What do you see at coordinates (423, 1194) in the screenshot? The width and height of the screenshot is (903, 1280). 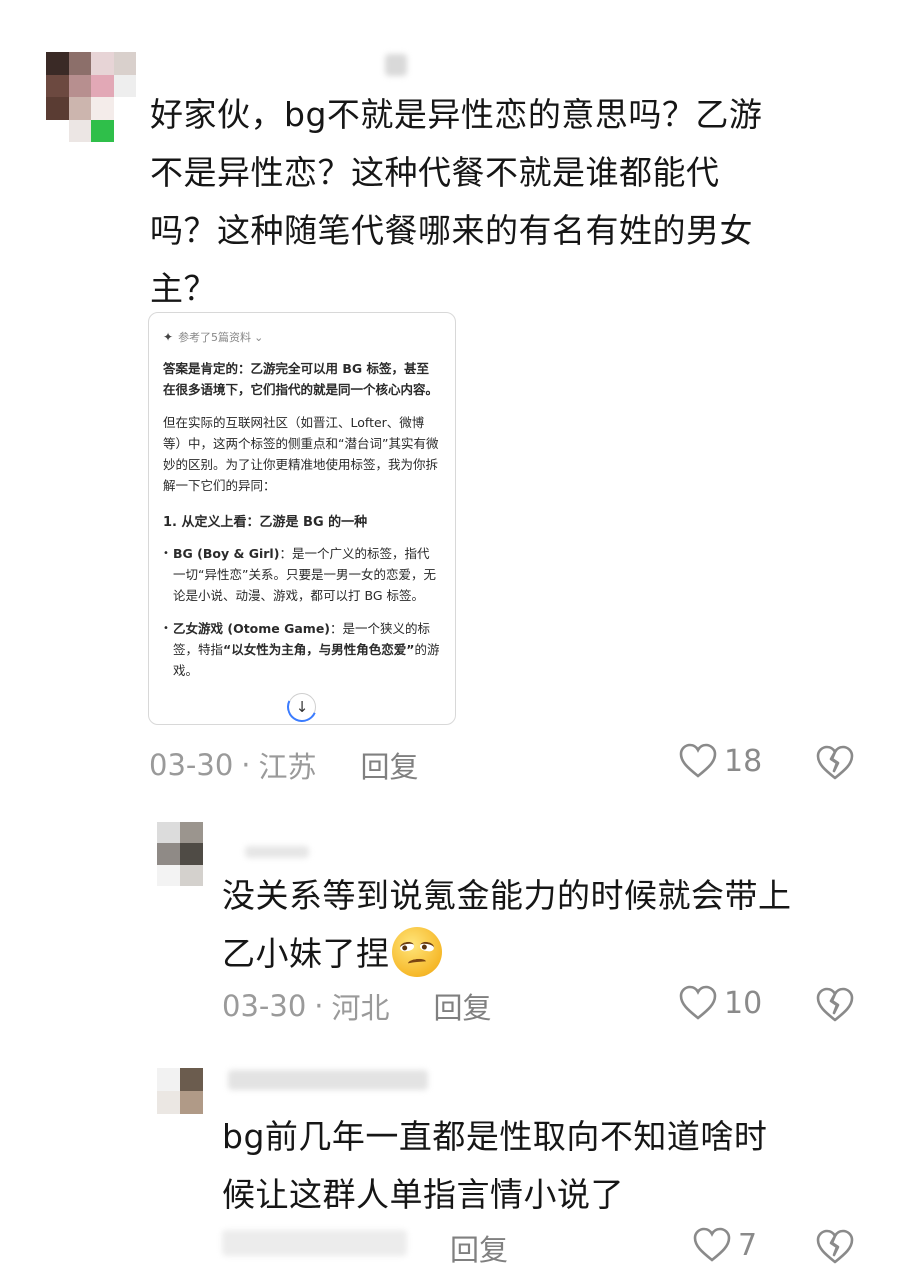 I see `comment-line: 候让这群人单指言情小说了` at bounding box center [423, 1194].